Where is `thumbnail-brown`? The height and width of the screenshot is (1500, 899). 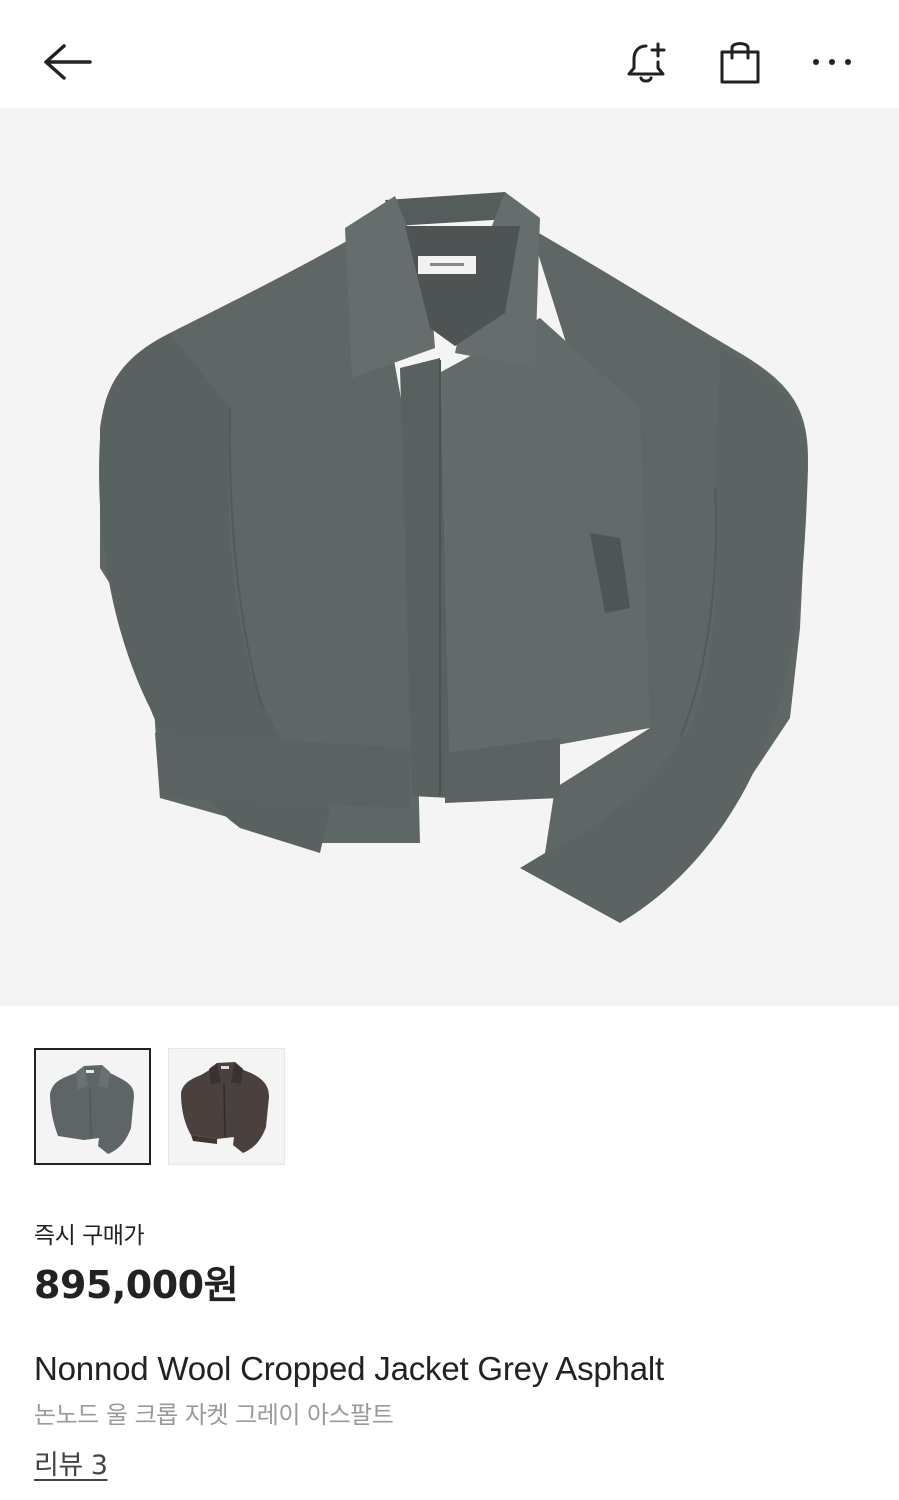 thumbnail-brown is located at coordinates (226, 1106).